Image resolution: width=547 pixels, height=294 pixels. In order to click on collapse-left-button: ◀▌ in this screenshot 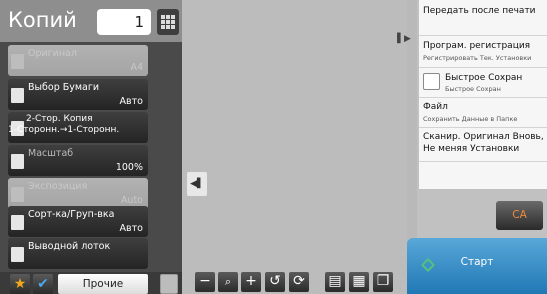, I will do `click(197, 184)`.